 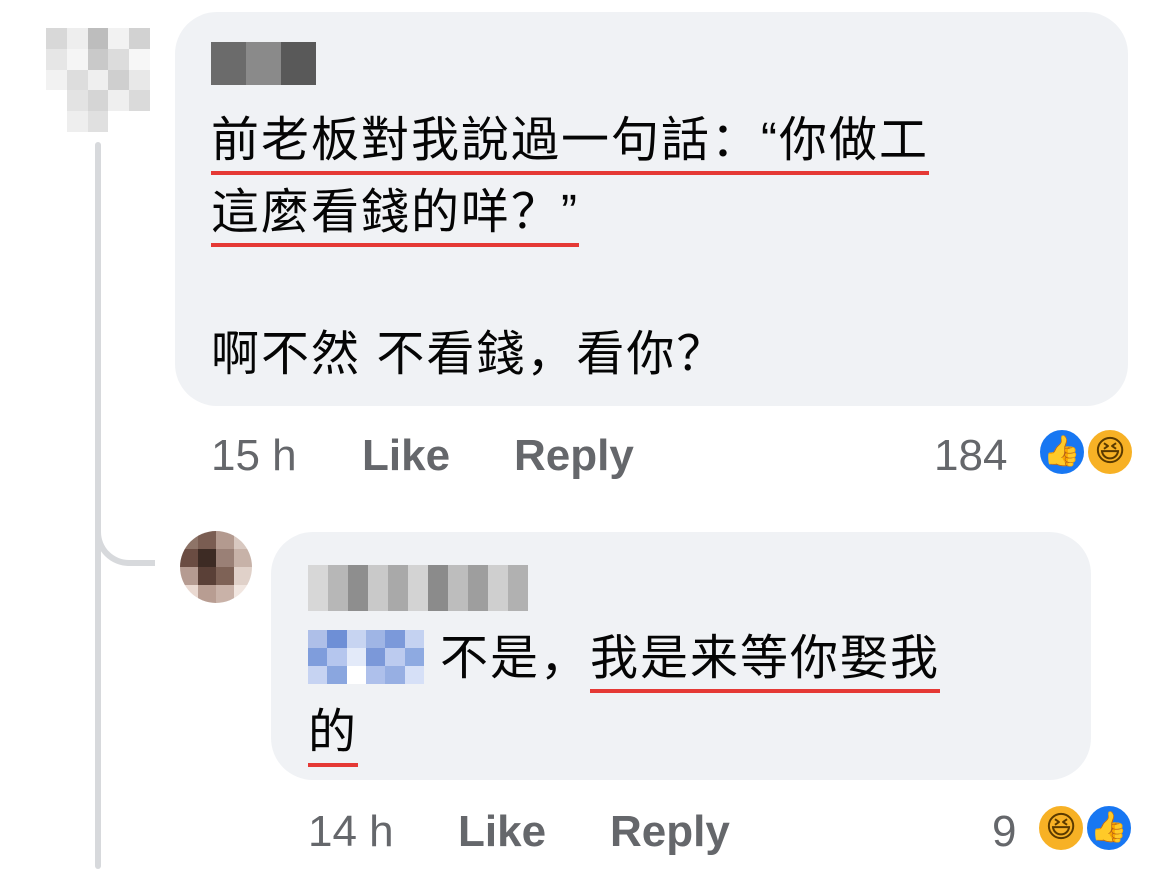 I want to click on commenter-avatar, so click(x=98, y=80).